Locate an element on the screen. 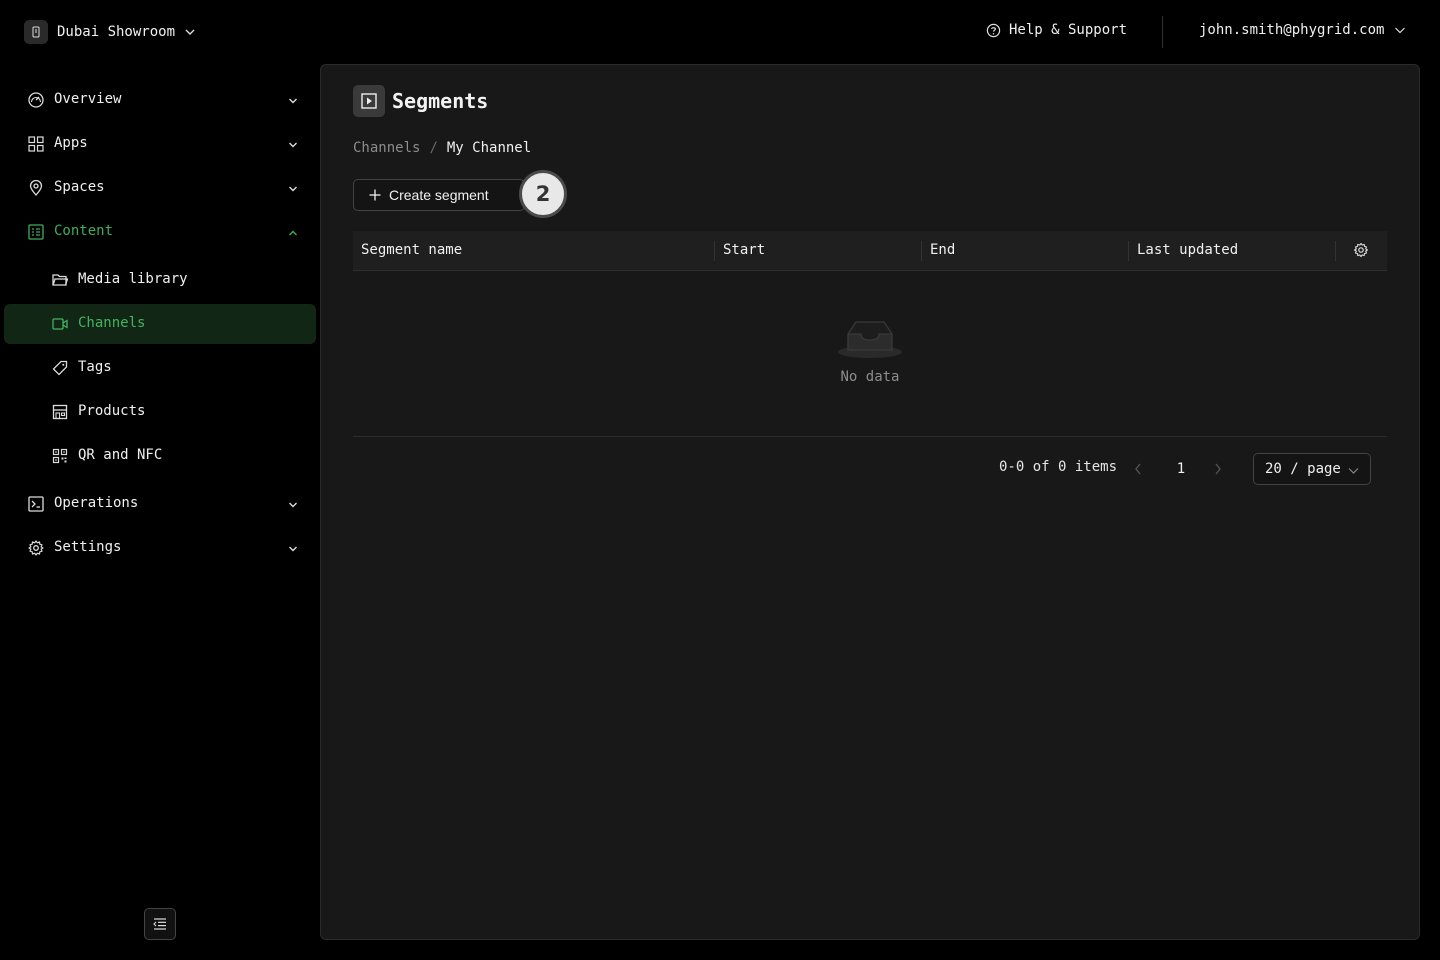 Image resolution: width=1440 pixels, height=960 pixels. page-size-value: 20 / page is located at coordinates (1303, 469).